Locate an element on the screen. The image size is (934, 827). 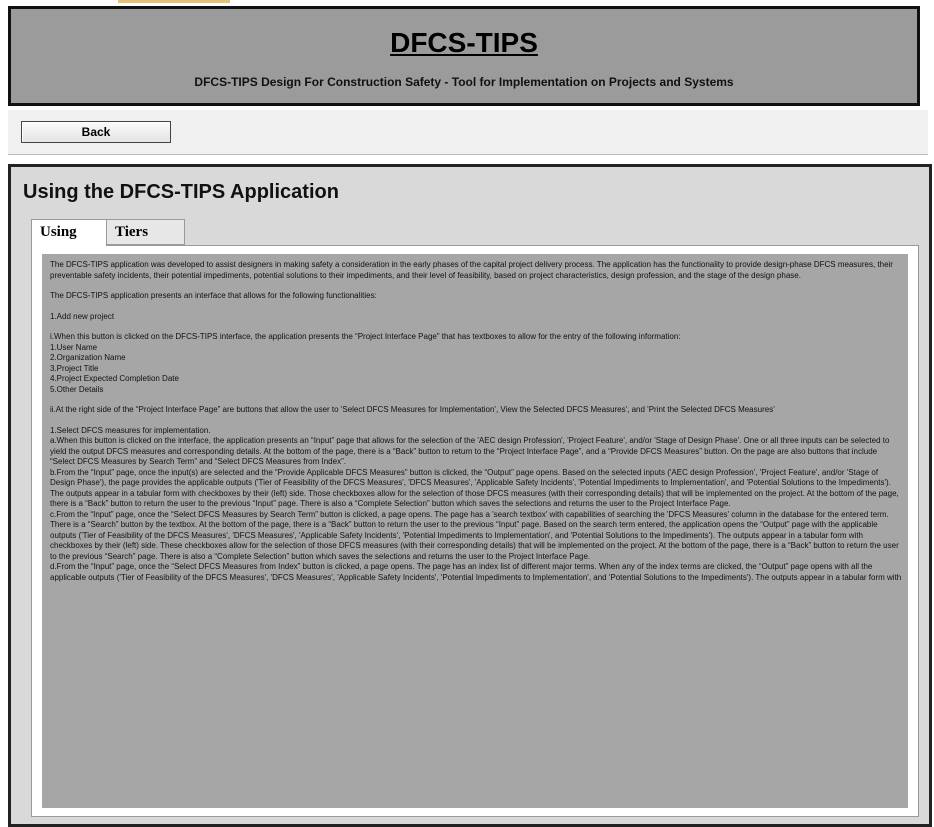
back-button: Back is located at coordinates (96, 132).